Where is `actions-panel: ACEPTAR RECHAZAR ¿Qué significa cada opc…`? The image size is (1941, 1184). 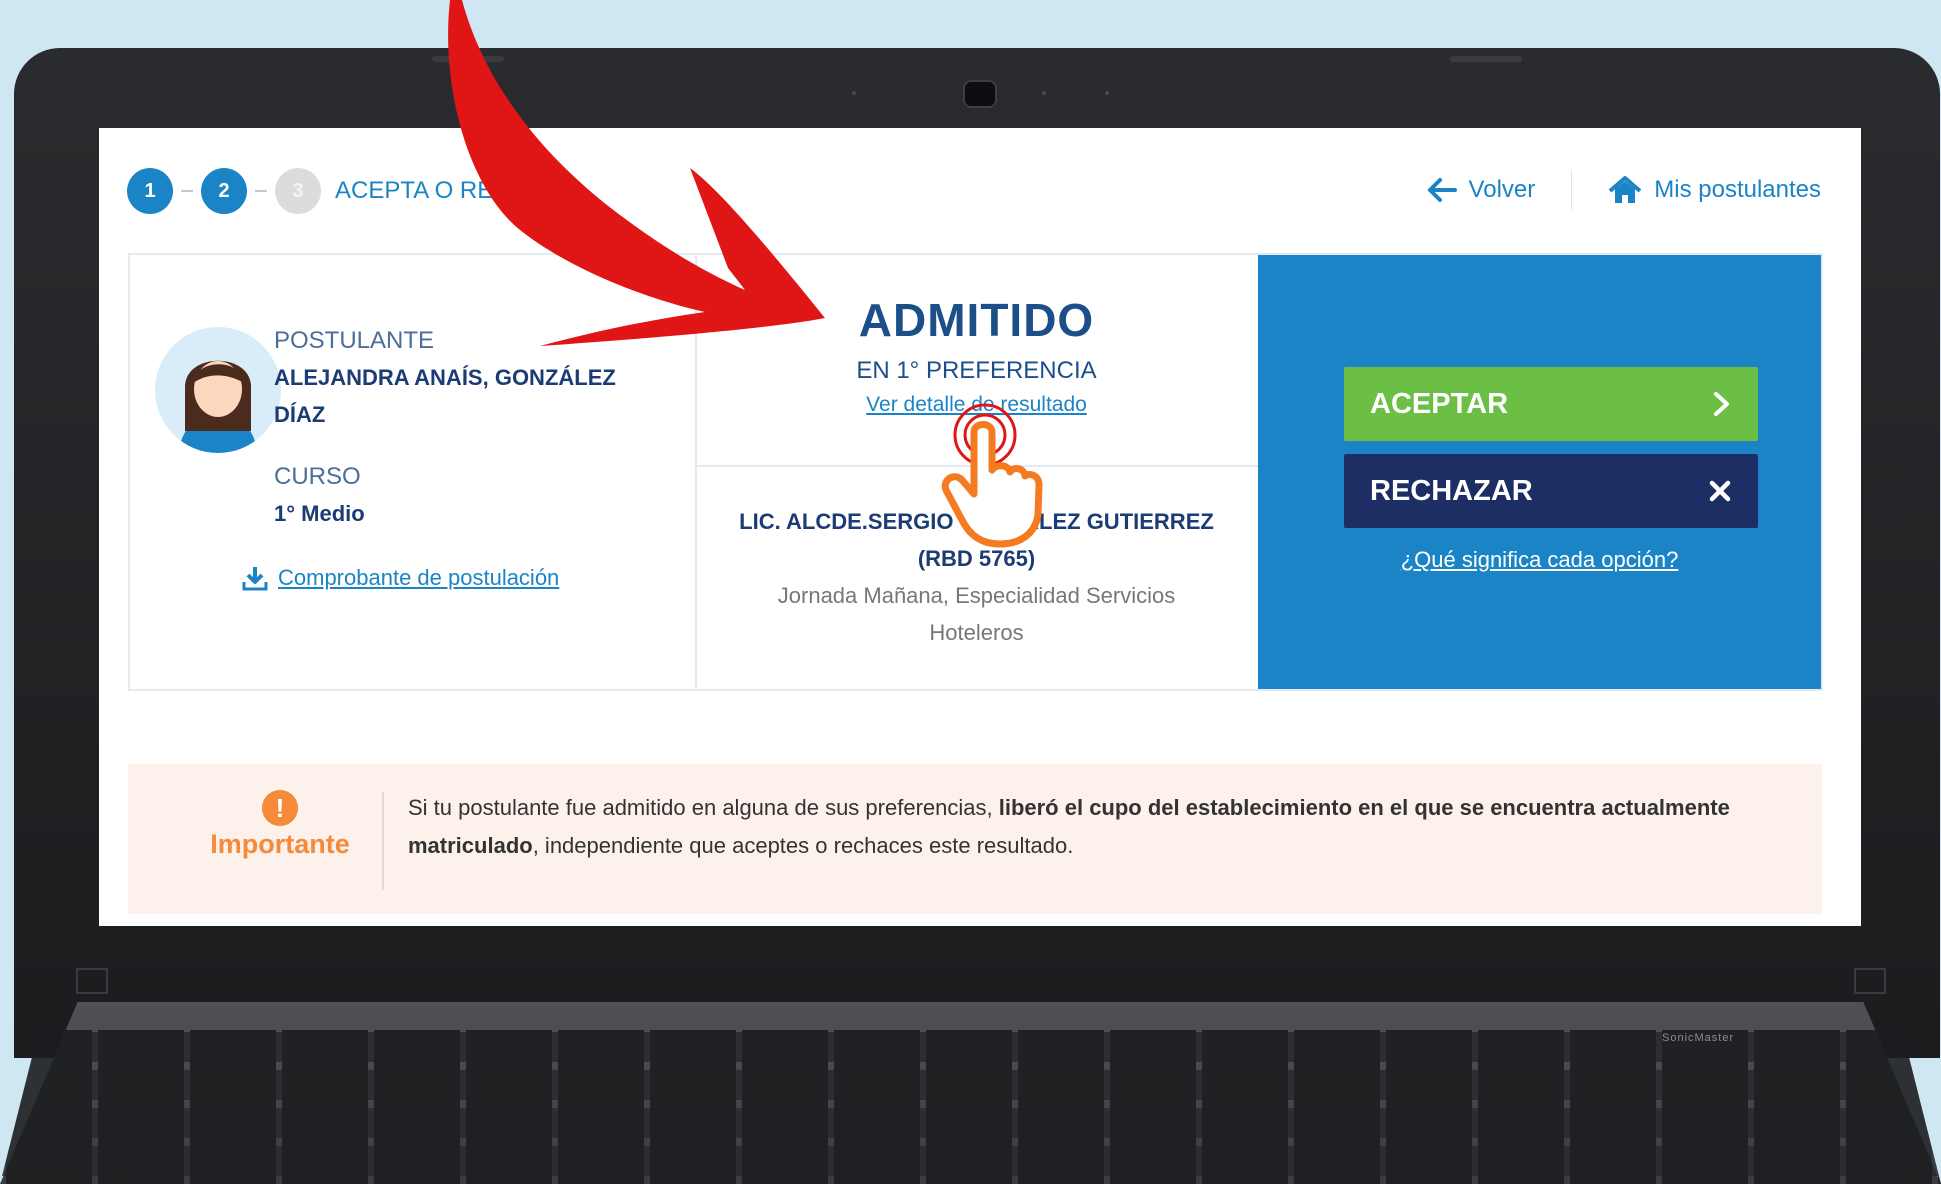 actions-panel: ACEPTAR RECHAZAR ¿Qué significa cada opc… is located at coordinates (1539, 472).